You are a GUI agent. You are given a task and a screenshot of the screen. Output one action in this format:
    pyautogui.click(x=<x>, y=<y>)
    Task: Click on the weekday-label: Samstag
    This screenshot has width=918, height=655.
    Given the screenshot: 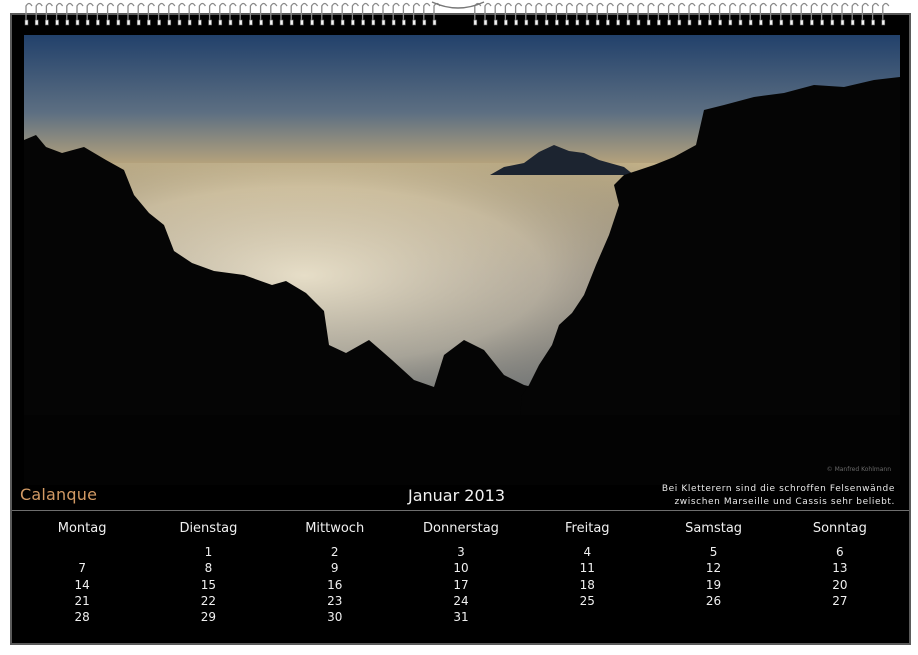 What is the action you would take?
    pyautogui.click(x=714, y=528)
    